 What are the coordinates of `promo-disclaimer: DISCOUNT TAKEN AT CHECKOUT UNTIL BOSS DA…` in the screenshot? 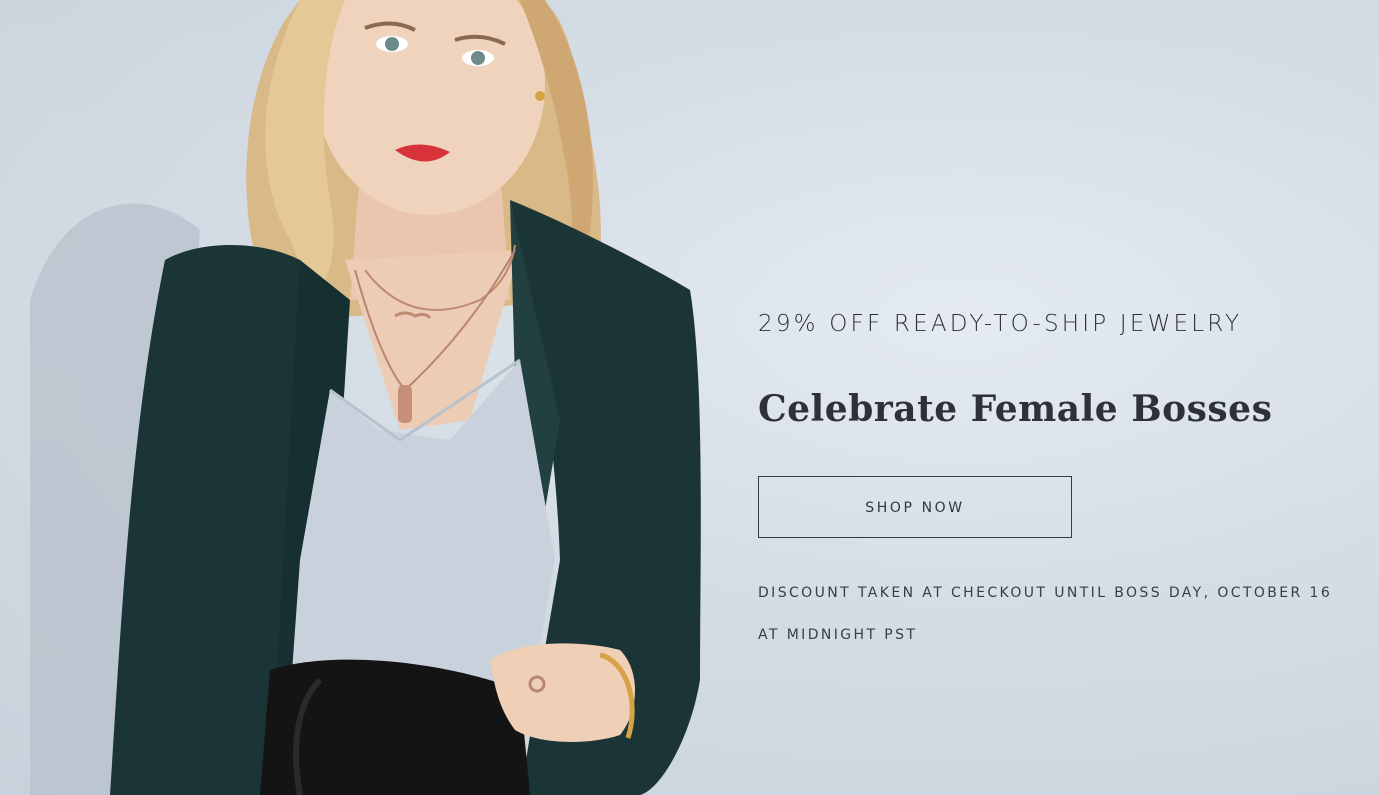 It's located at (1045, 614).